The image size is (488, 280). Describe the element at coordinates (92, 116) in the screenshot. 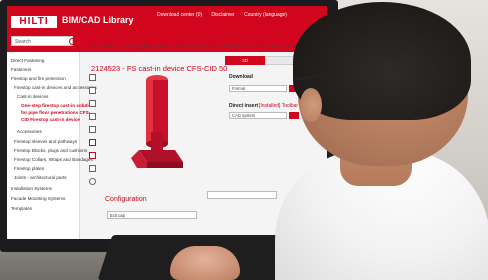

I see `rotate-icon` at that location.